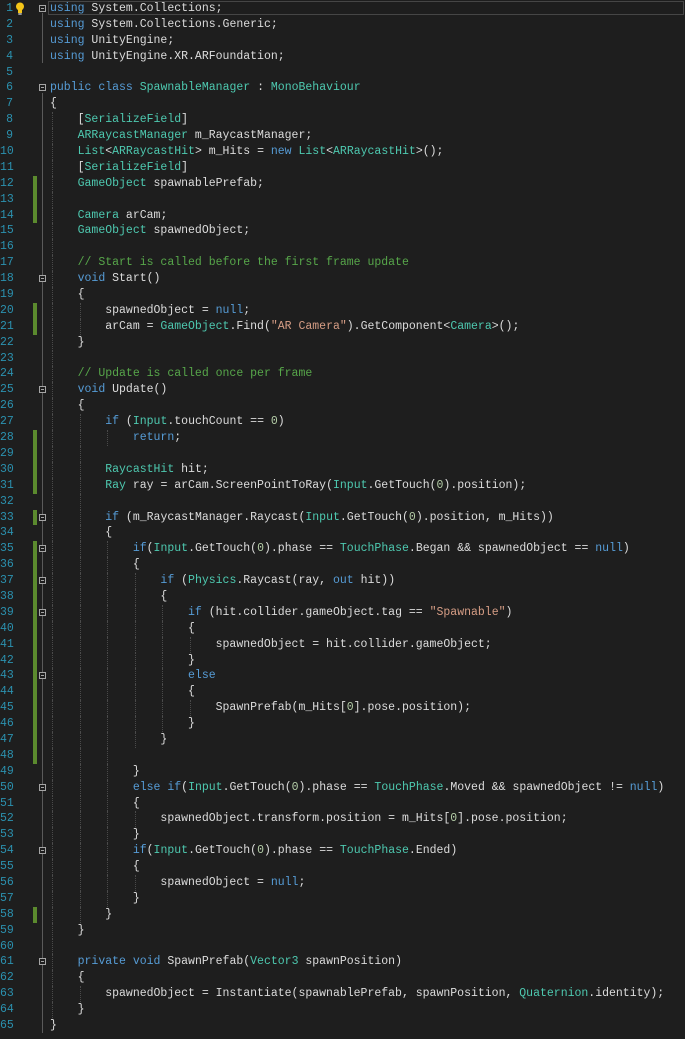 The height and width of the screenshot is (1039, 685). I want to click on code-token: ).position, m_Hits)), so click(484, 517).